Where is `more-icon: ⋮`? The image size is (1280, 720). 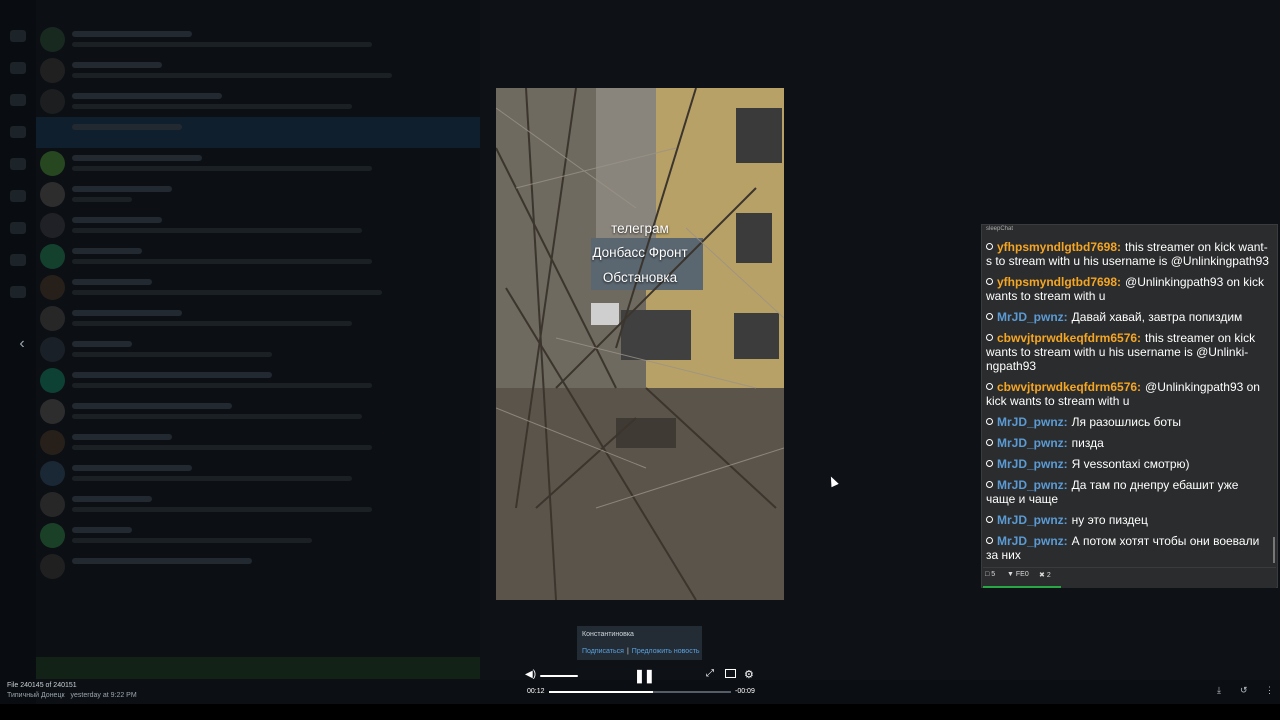
more-icon: ⋮ is located at coordinates (1269, 690).